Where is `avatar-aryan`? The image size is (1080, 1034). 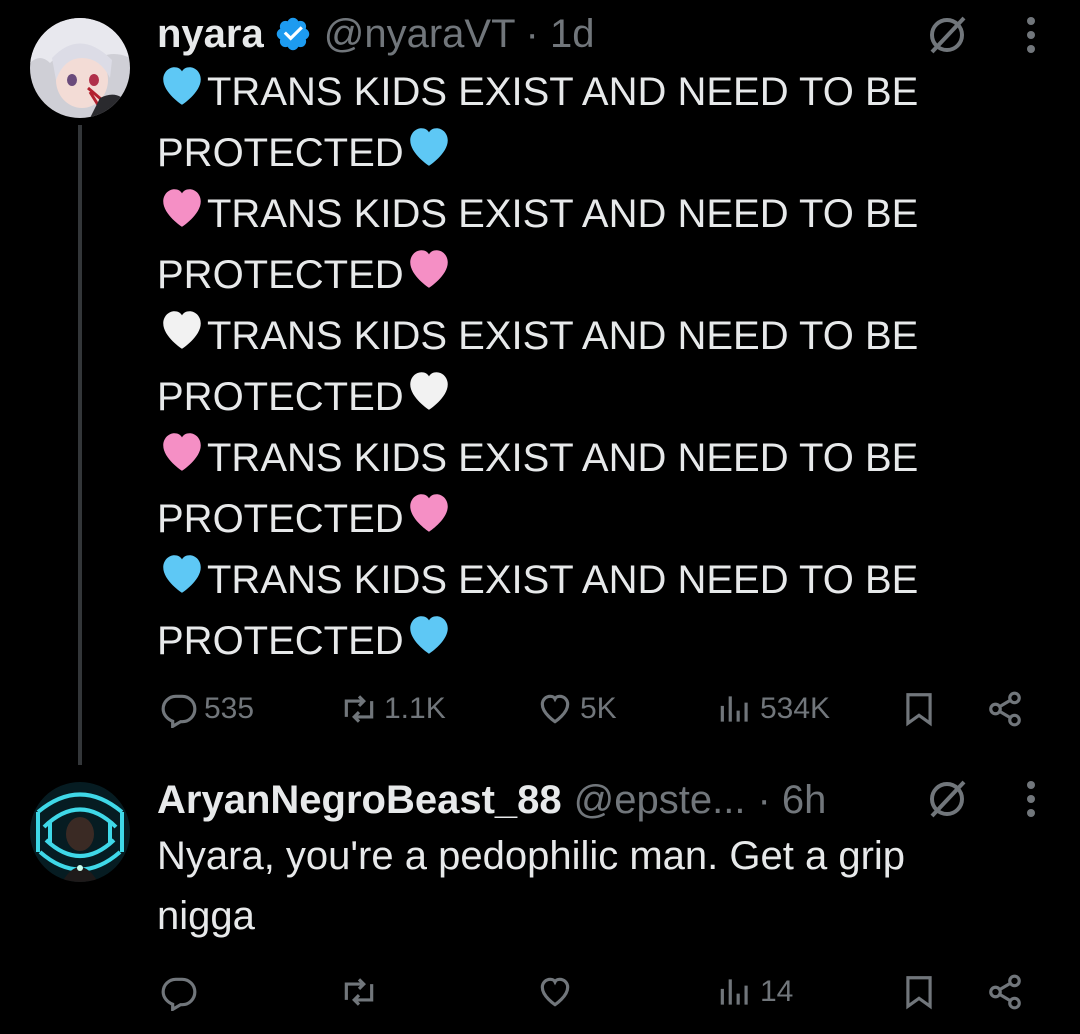 avatar-aryan is located at coordinates (80, 832).